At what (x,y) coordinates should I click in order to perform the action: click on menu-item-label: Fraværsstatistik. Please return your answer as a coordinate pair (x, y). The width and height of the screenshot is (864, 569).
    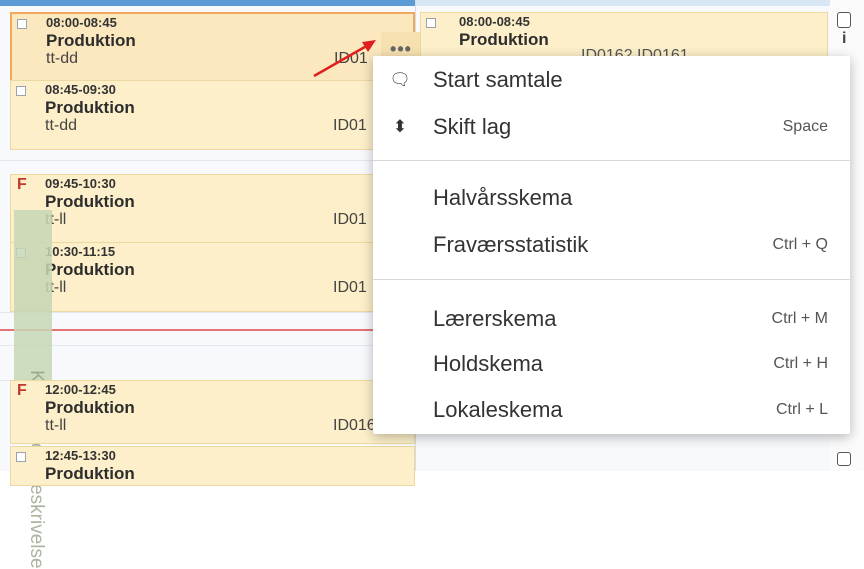
    Looking at the image, I should click on (511, 244).